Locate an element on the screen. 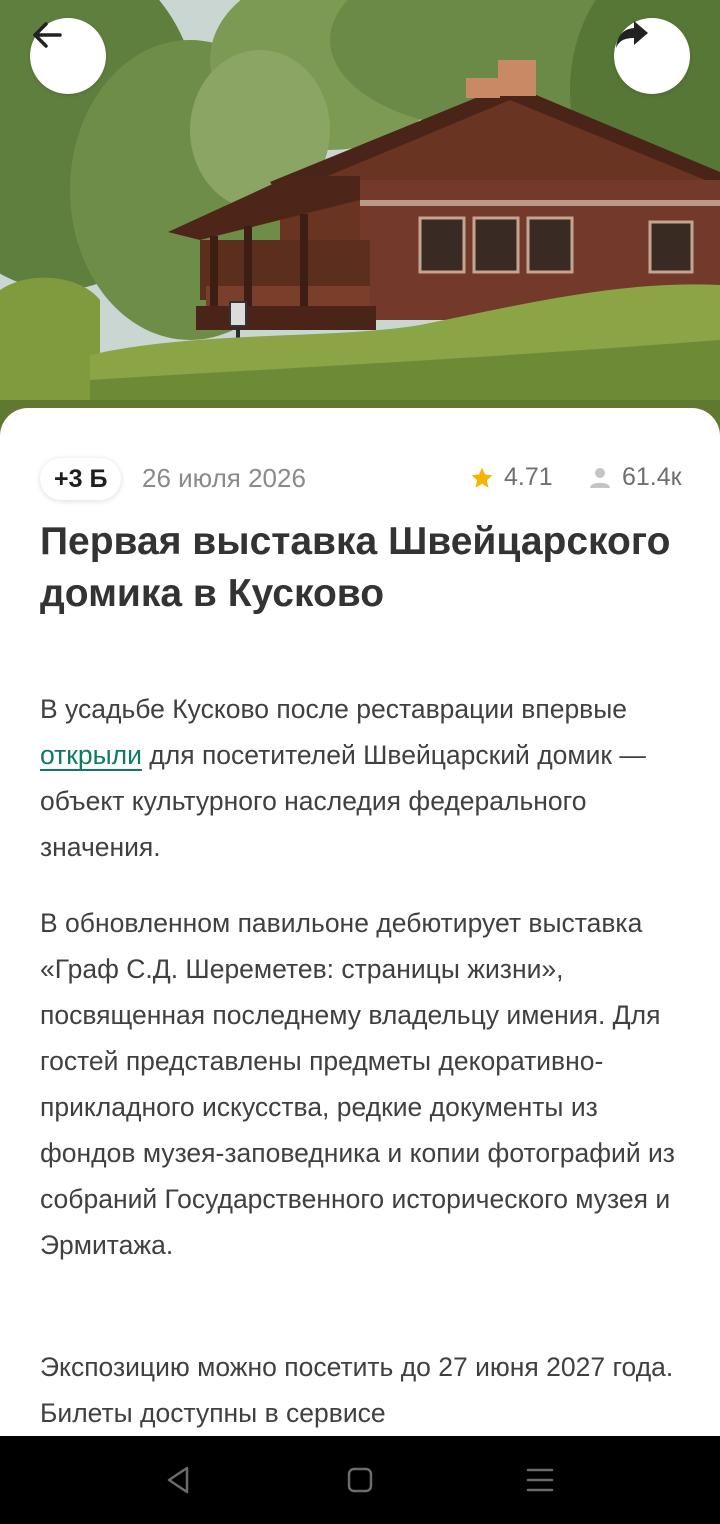 This screenshot has height=1524, width=720. system-menu-button is located at coordinates (540, 1480).